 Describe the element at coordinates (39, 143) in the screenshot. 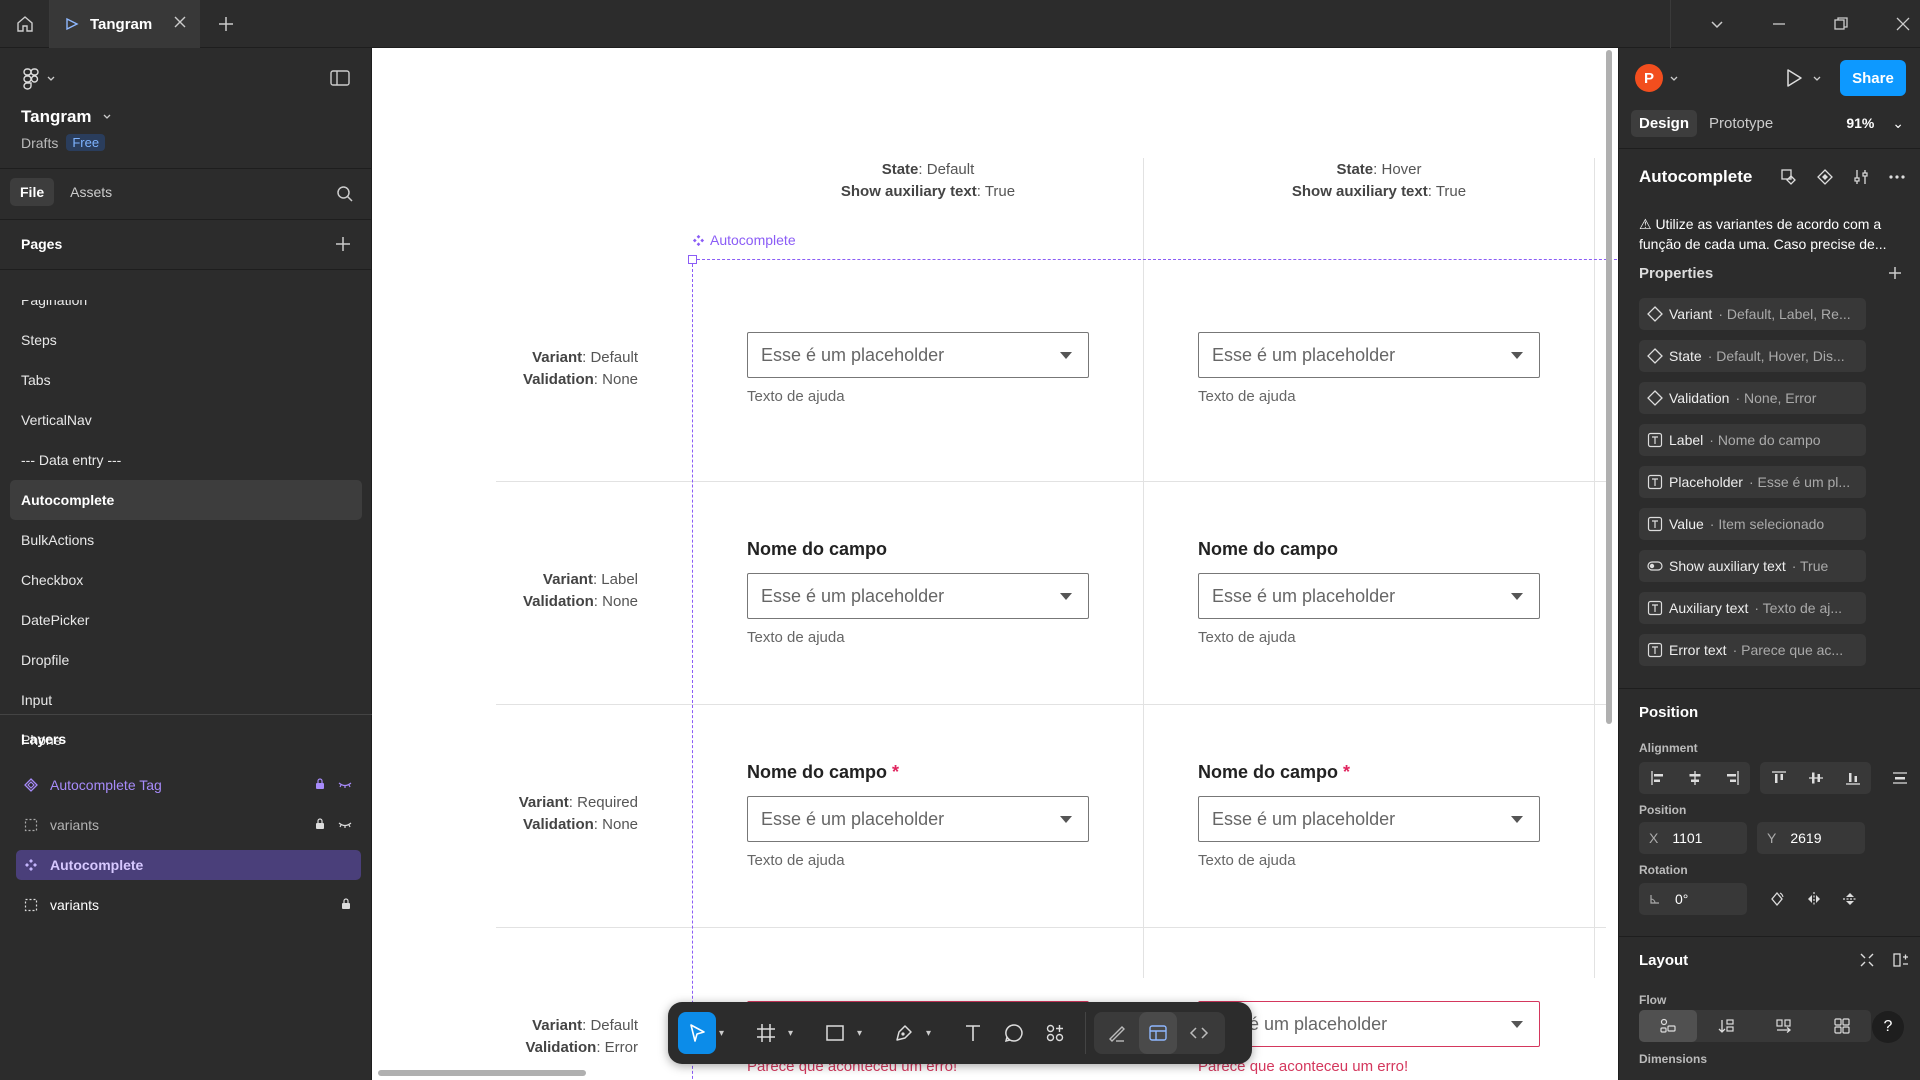

I see `drafts-label: Drafts` at that location.